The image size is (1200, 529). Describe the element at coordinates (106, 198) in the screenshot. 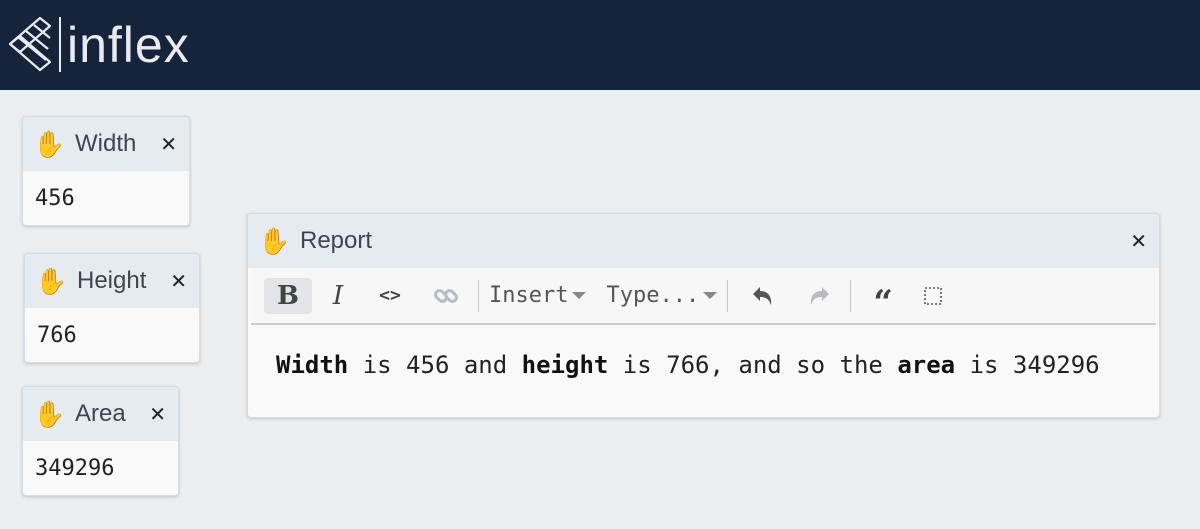

I see `cell-value: 456` at that location.